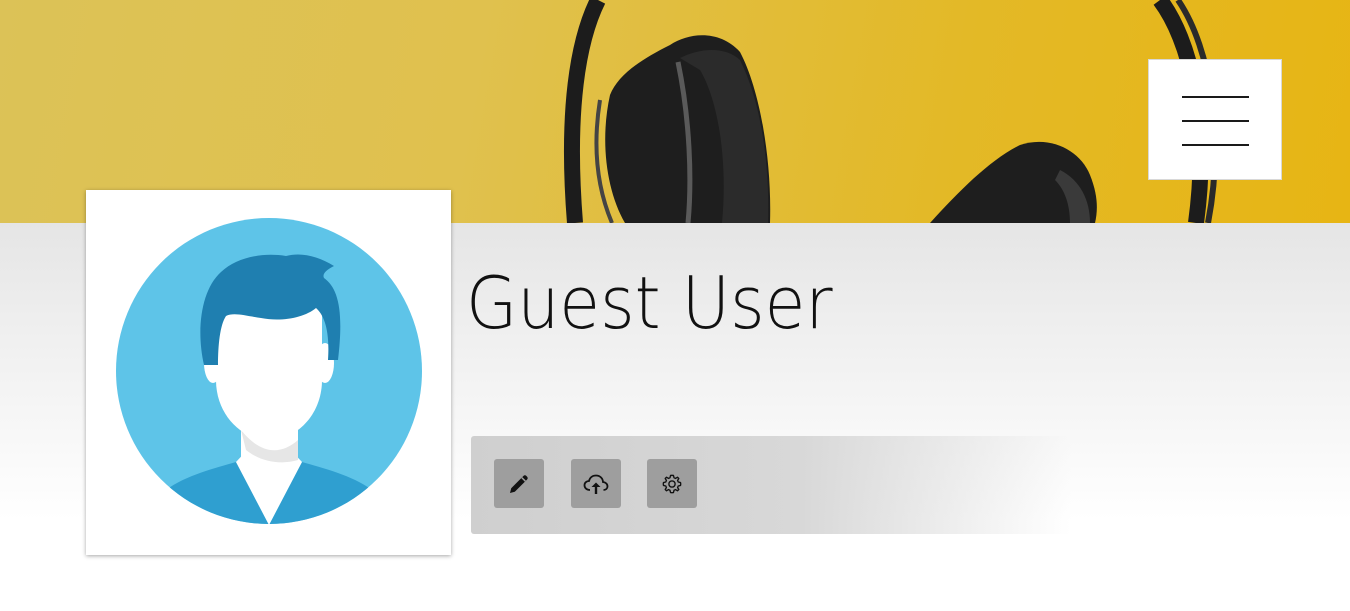 Image resolution: width=1350 pixels, height=611 pixels. I want to click on settings-button, so click(672, 483).